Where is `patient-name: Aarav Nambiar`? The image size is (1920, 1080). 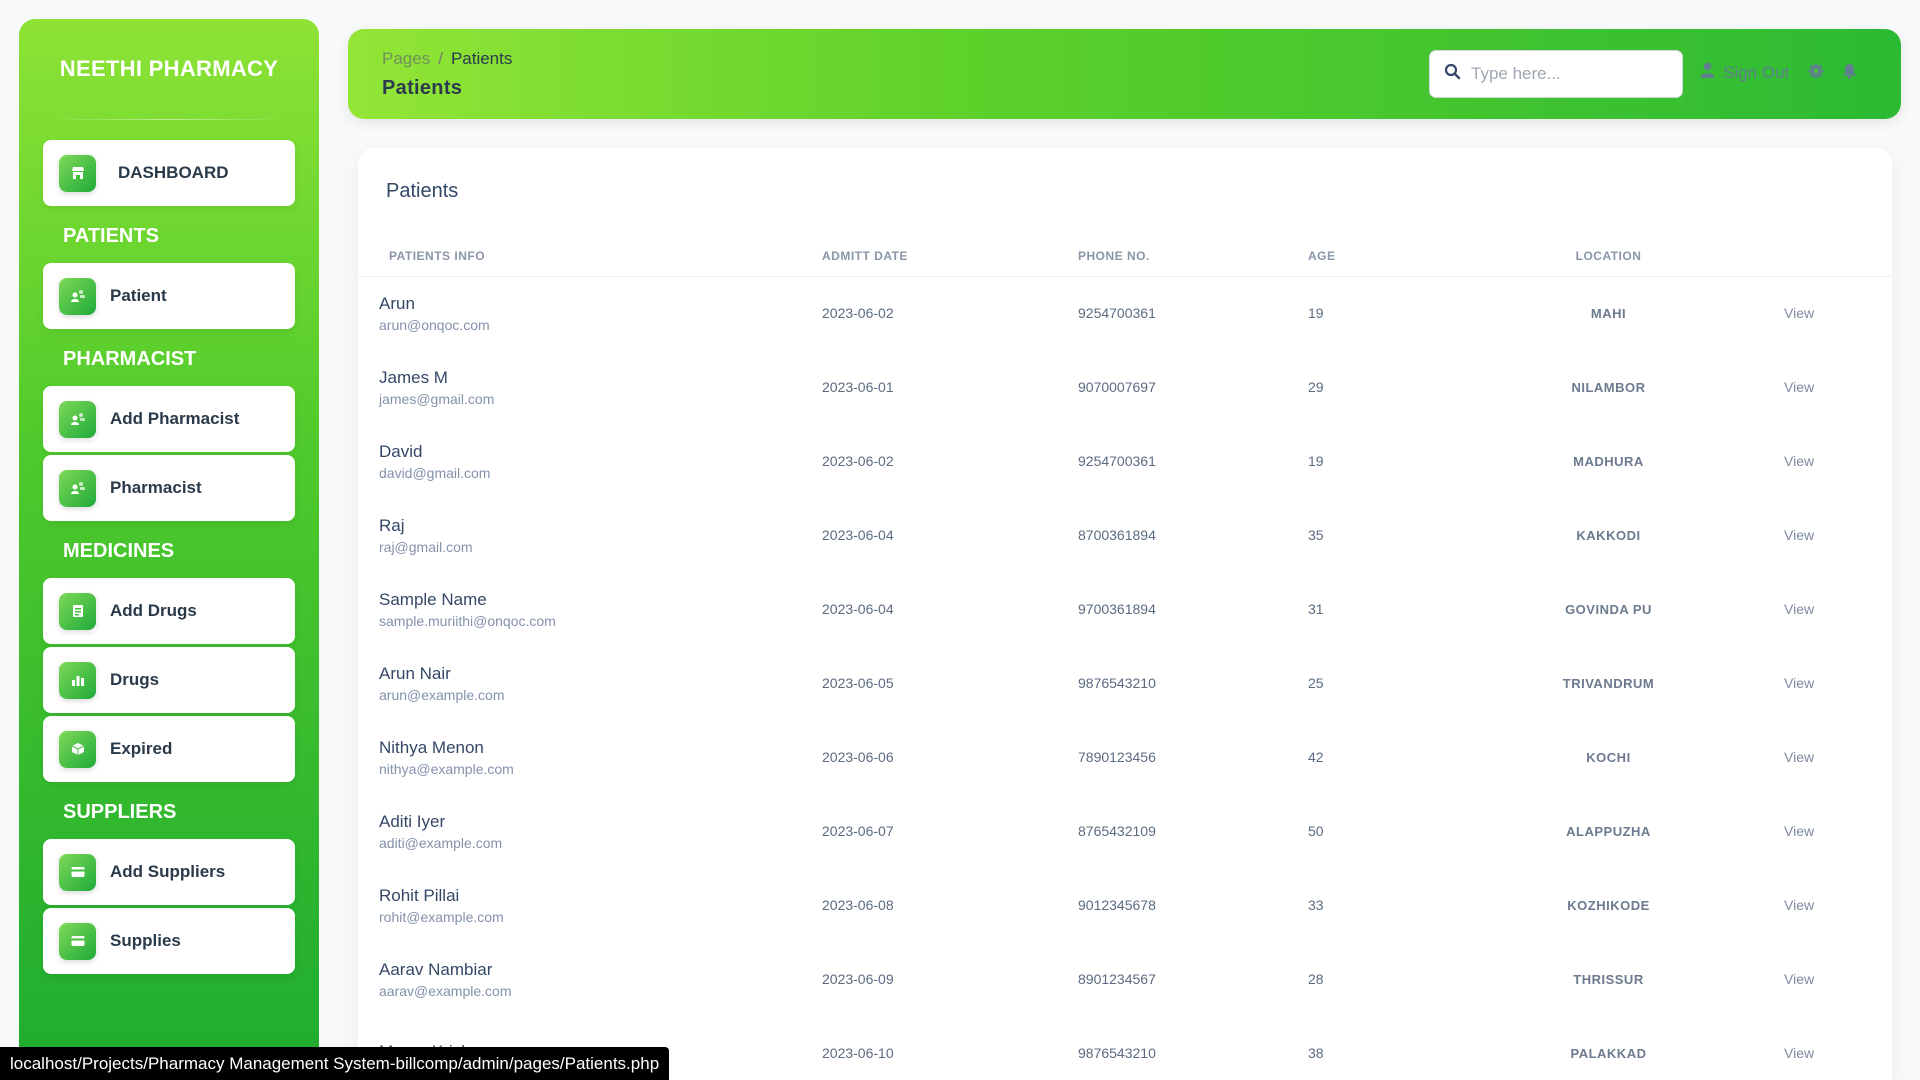 patient-name: Aarav Nambiar is located at coordinates (436, 969).